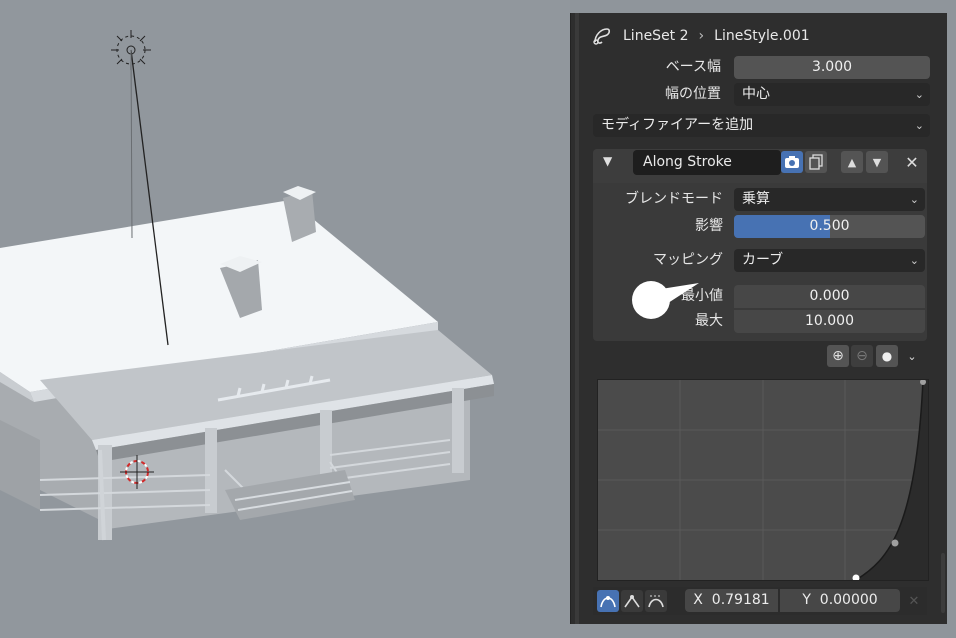 This screenshot has height=638, width=956. I want to click on remove-modifier-button: ✕, so click(912, 162).